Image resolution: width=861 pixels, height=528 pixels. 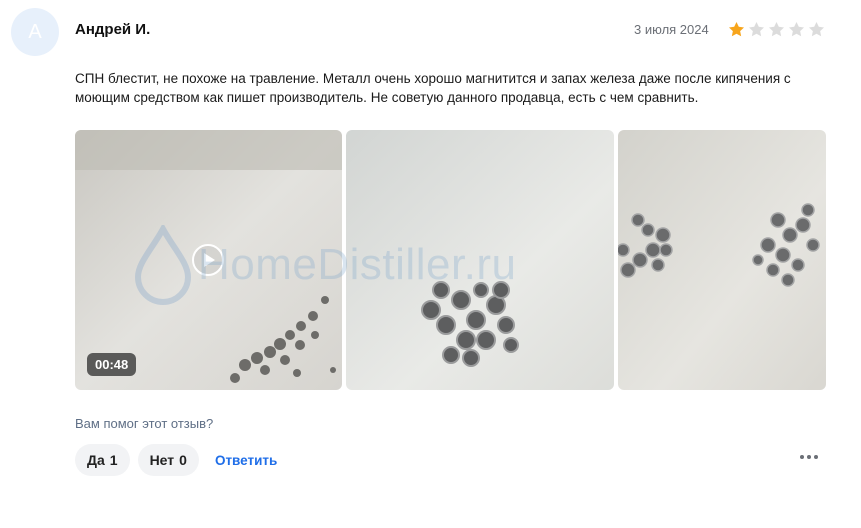 I want to click on avatar: А, so click(x=35, y=32).